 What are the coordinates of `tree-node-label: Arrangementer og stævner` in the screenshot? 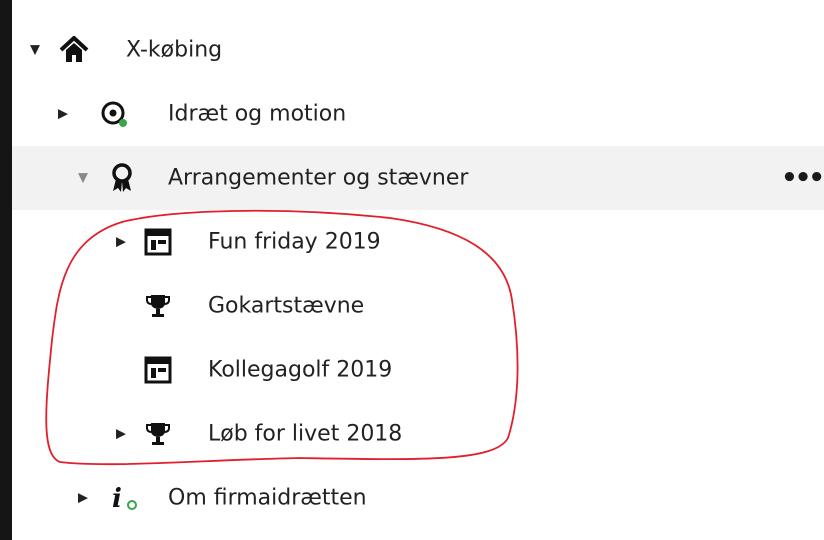 It's located at (318, 178).